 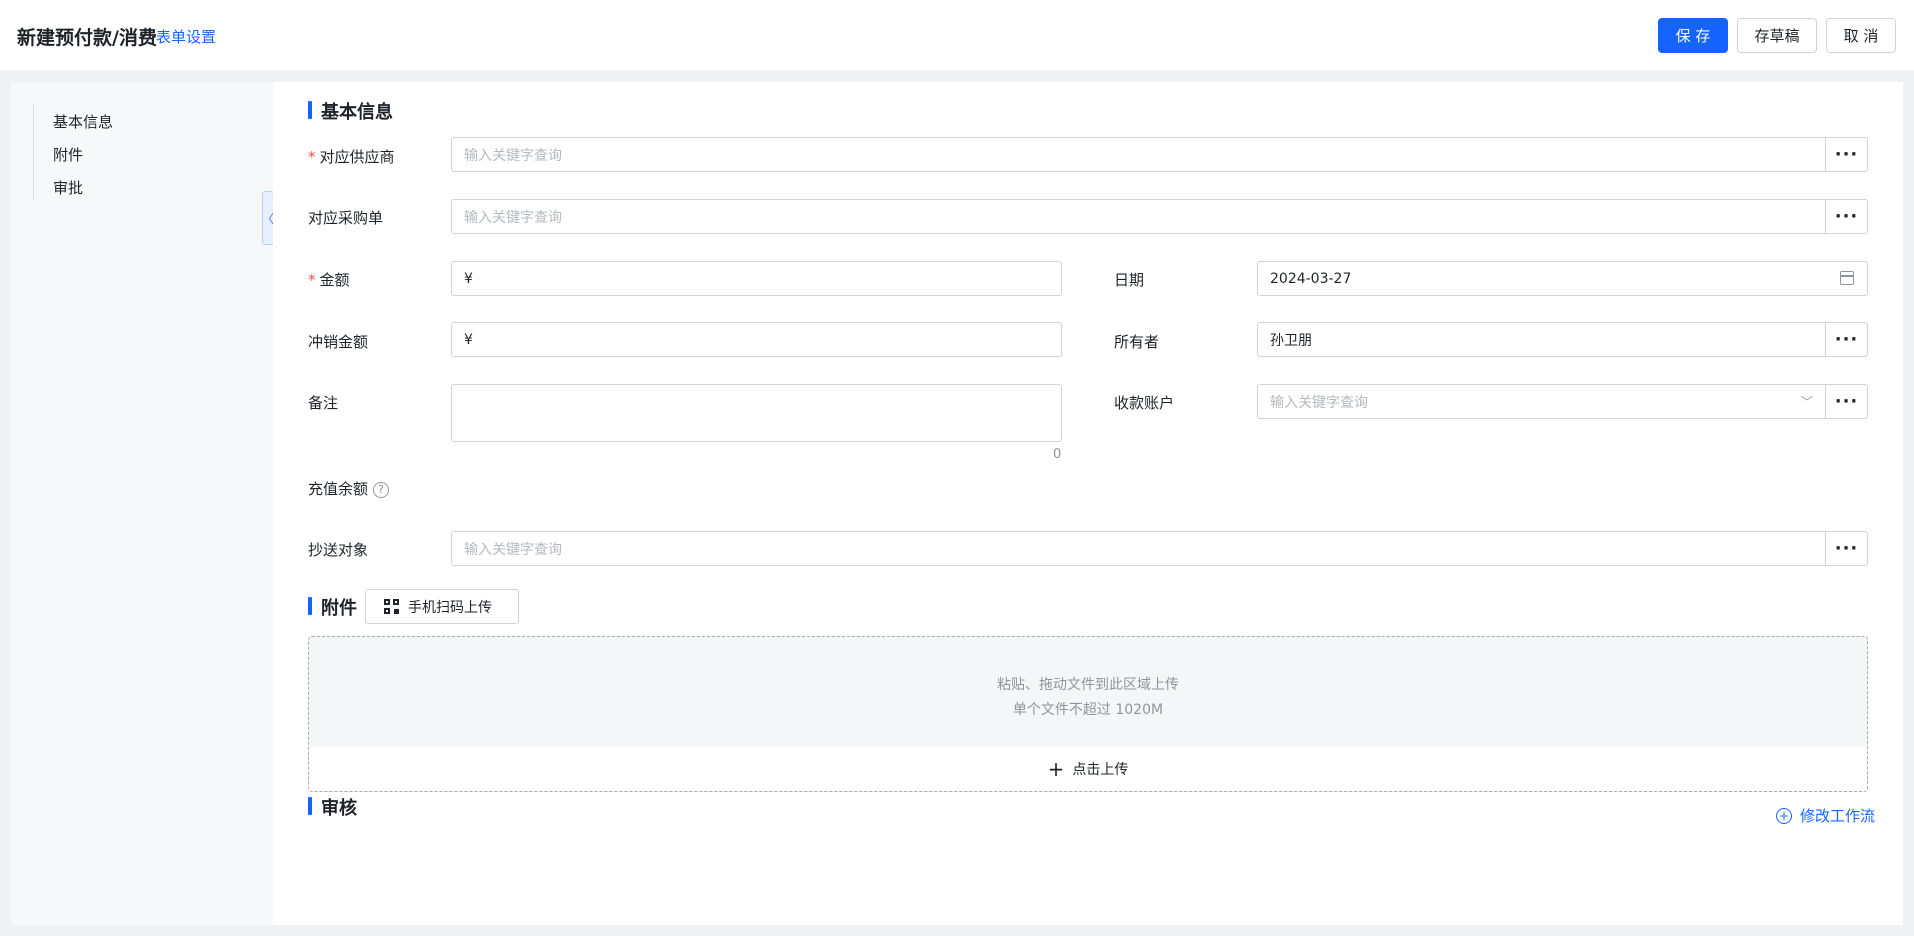 What do you see at coordinates (323, 403) in the screenshot?
I see `remark-label: 备注` at bounding box center [323, 403].